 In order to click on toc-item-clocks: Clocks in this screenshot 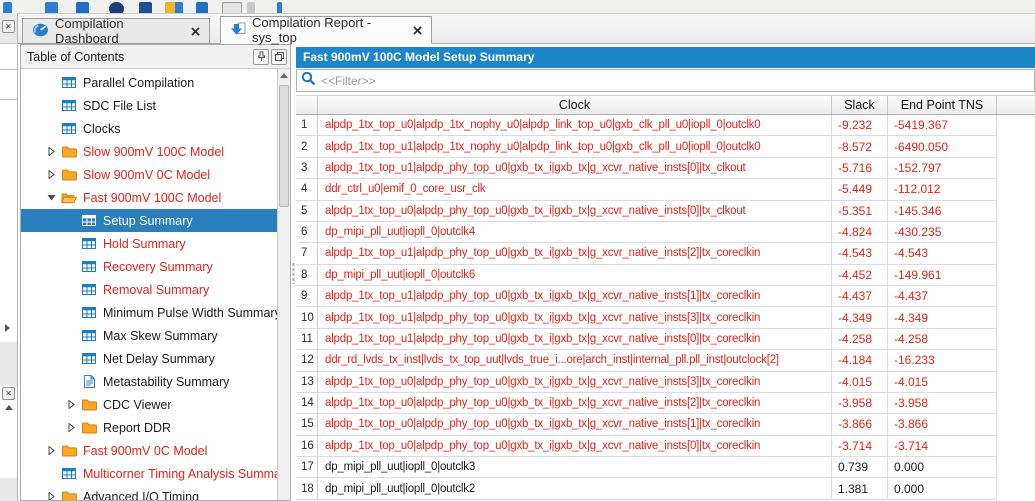, I will do `click(149, 128)`.